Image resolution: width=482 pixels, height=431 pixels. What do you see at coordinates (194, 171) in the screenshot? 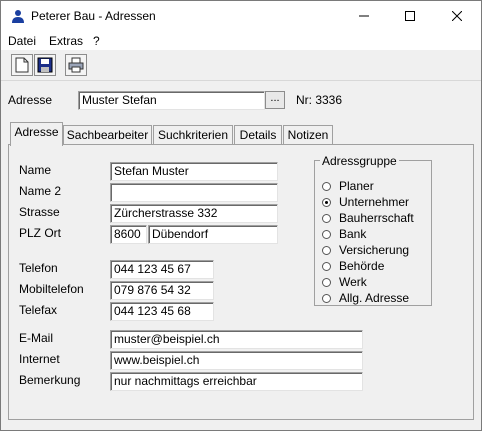
I see `name-field: Stefan Muster` at bounding box center [194, 171].